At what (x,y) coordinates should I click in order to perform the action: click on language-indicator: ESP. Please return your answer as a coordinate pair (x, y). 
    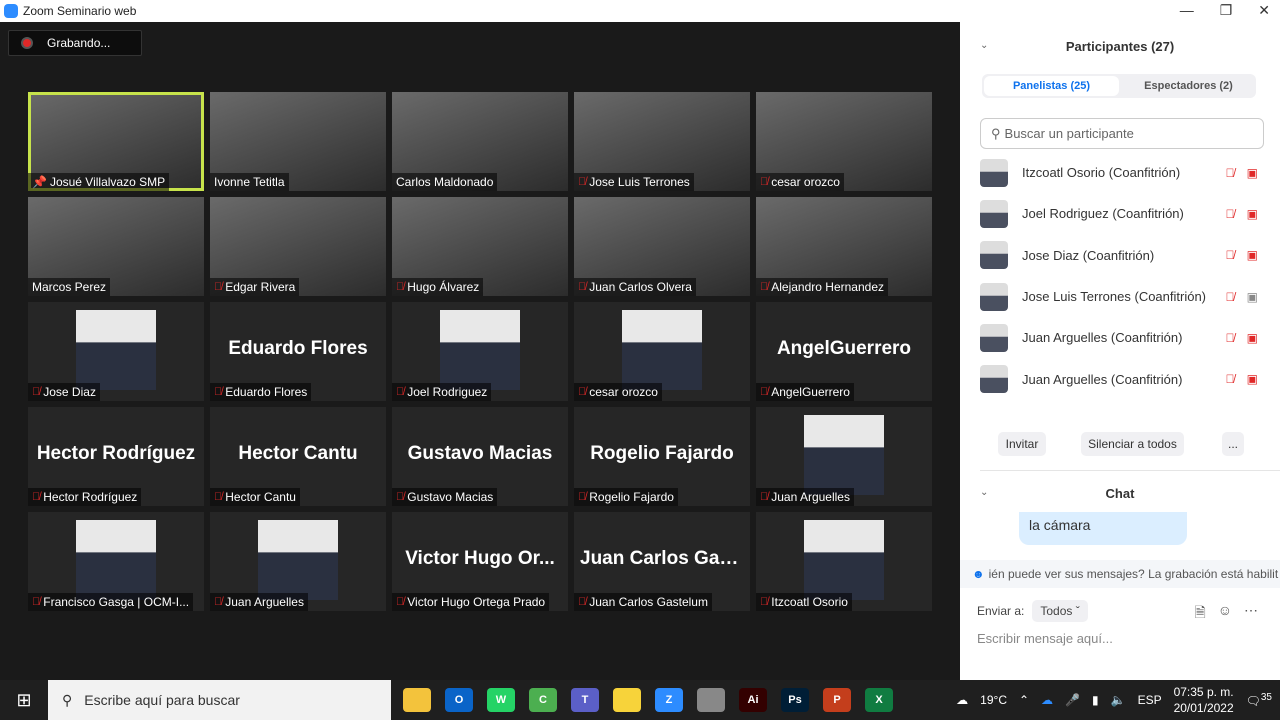
    Looking at the image, I should click on (1150, 700).